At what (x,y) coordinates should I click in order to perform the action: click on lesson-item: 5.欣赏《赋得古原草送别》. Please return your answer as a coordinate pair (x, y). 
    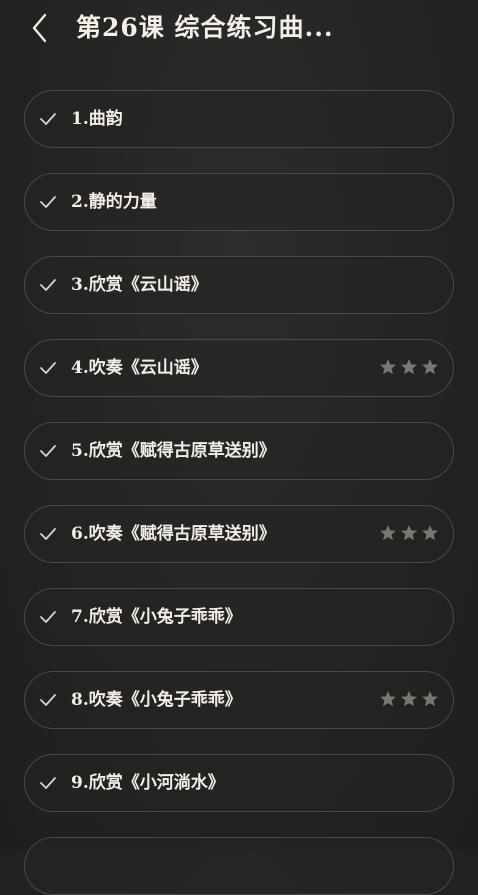
    Looking at the image, I should click on (239, 451).